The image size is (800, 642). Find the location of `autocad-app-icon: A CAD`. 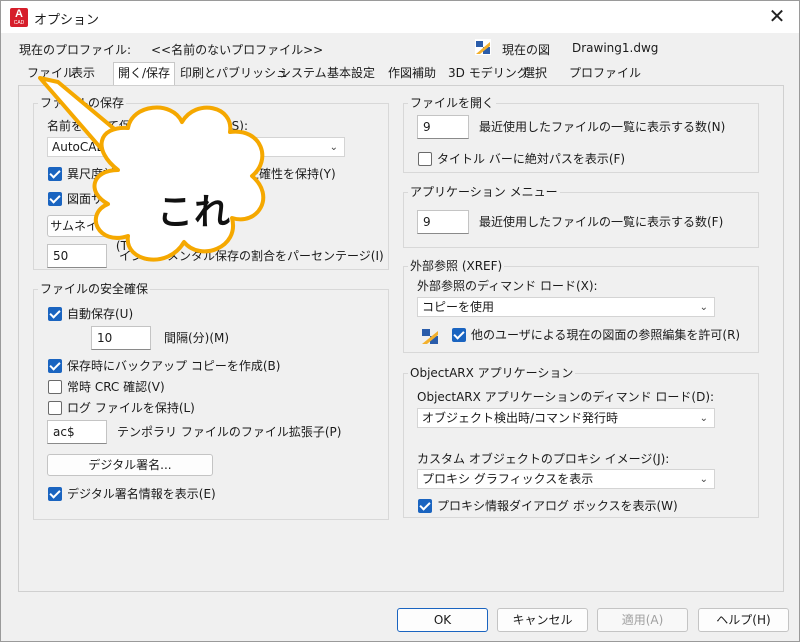

autocad-app-icon: A CAD is located at coordinates (19, 17).